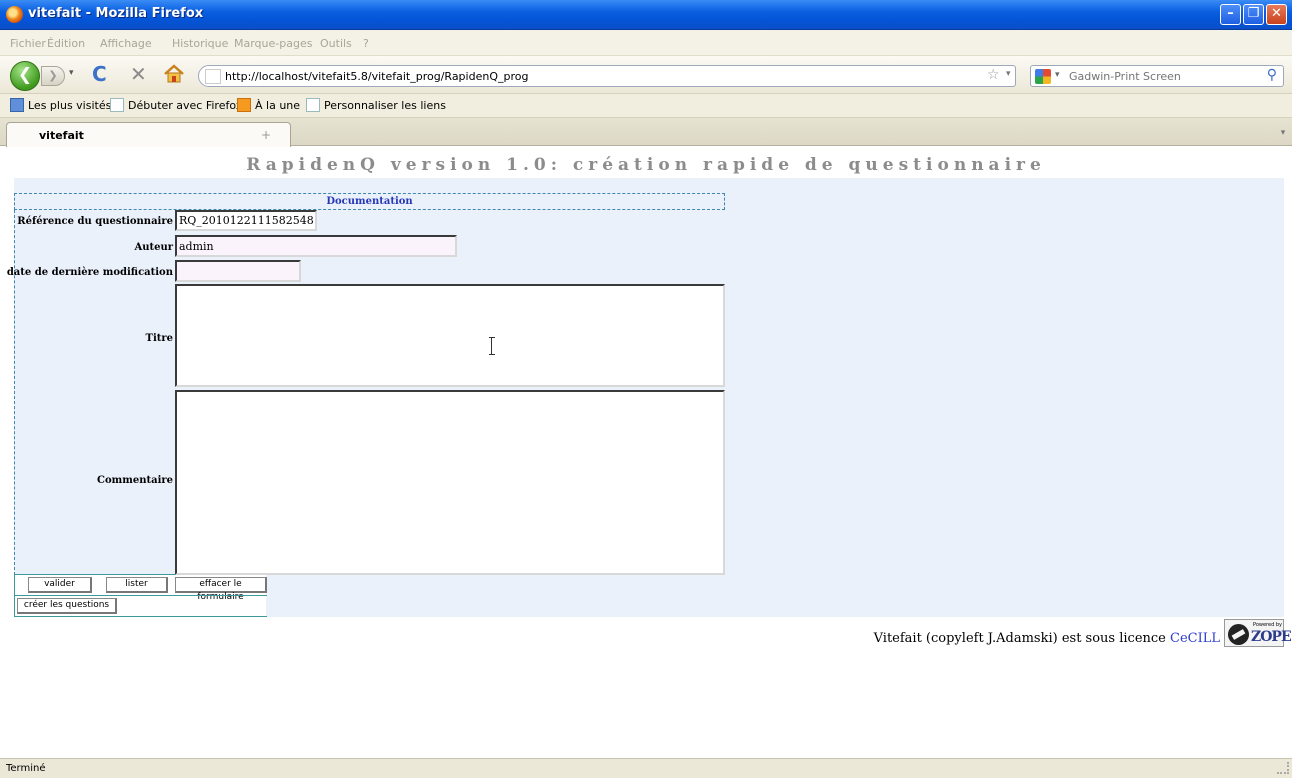 The width and height of the screenshot is (1292, 778). What do you see at coordinates (385, 105) in the screenshot?
I see `bookmark-label: Personnaliser les liens` at bounding box center [385, 105].